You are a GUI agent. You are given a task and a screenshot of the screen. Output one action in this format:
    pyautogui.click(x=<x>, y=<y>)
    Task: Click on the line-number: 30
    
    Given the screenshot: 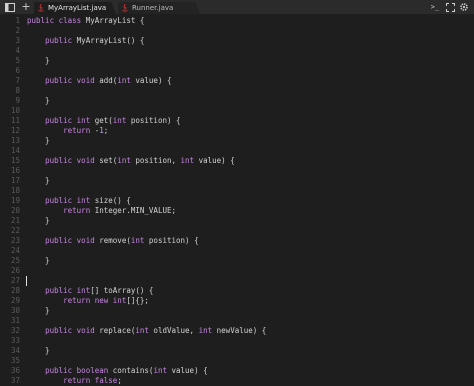 What is the action you would take?
    pyautogui.click(x=15, y=310)
    